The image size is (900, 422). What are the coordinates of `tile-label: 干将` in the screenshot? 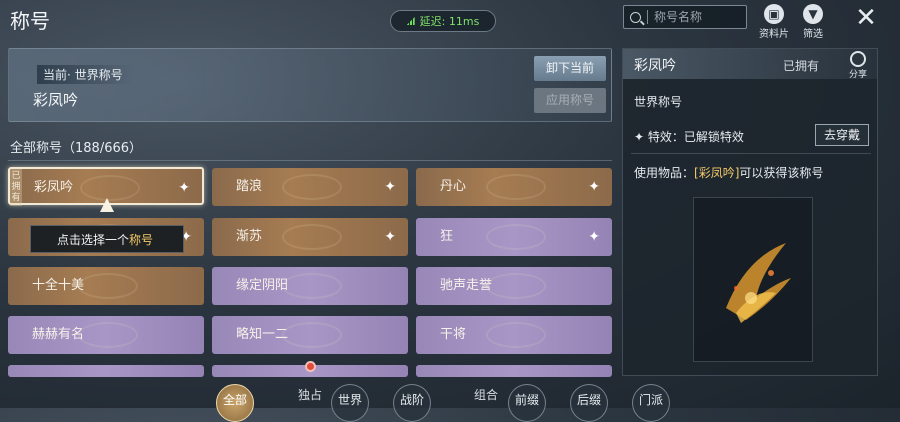 It's located at (453, 334).